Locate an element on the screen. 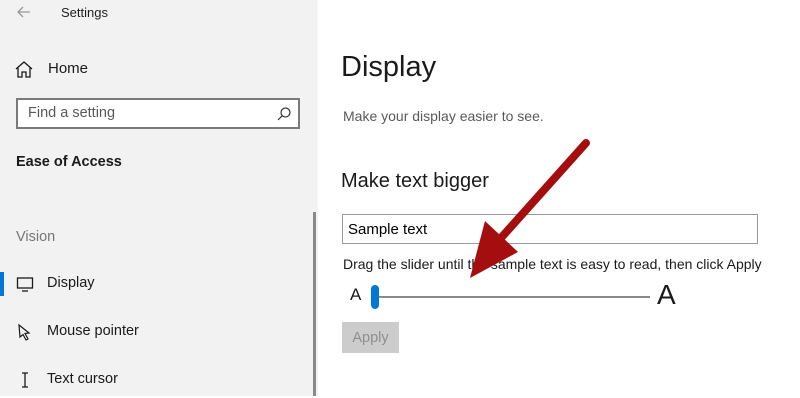  group-label-vision: Vision is located at coordinates (36, 237).